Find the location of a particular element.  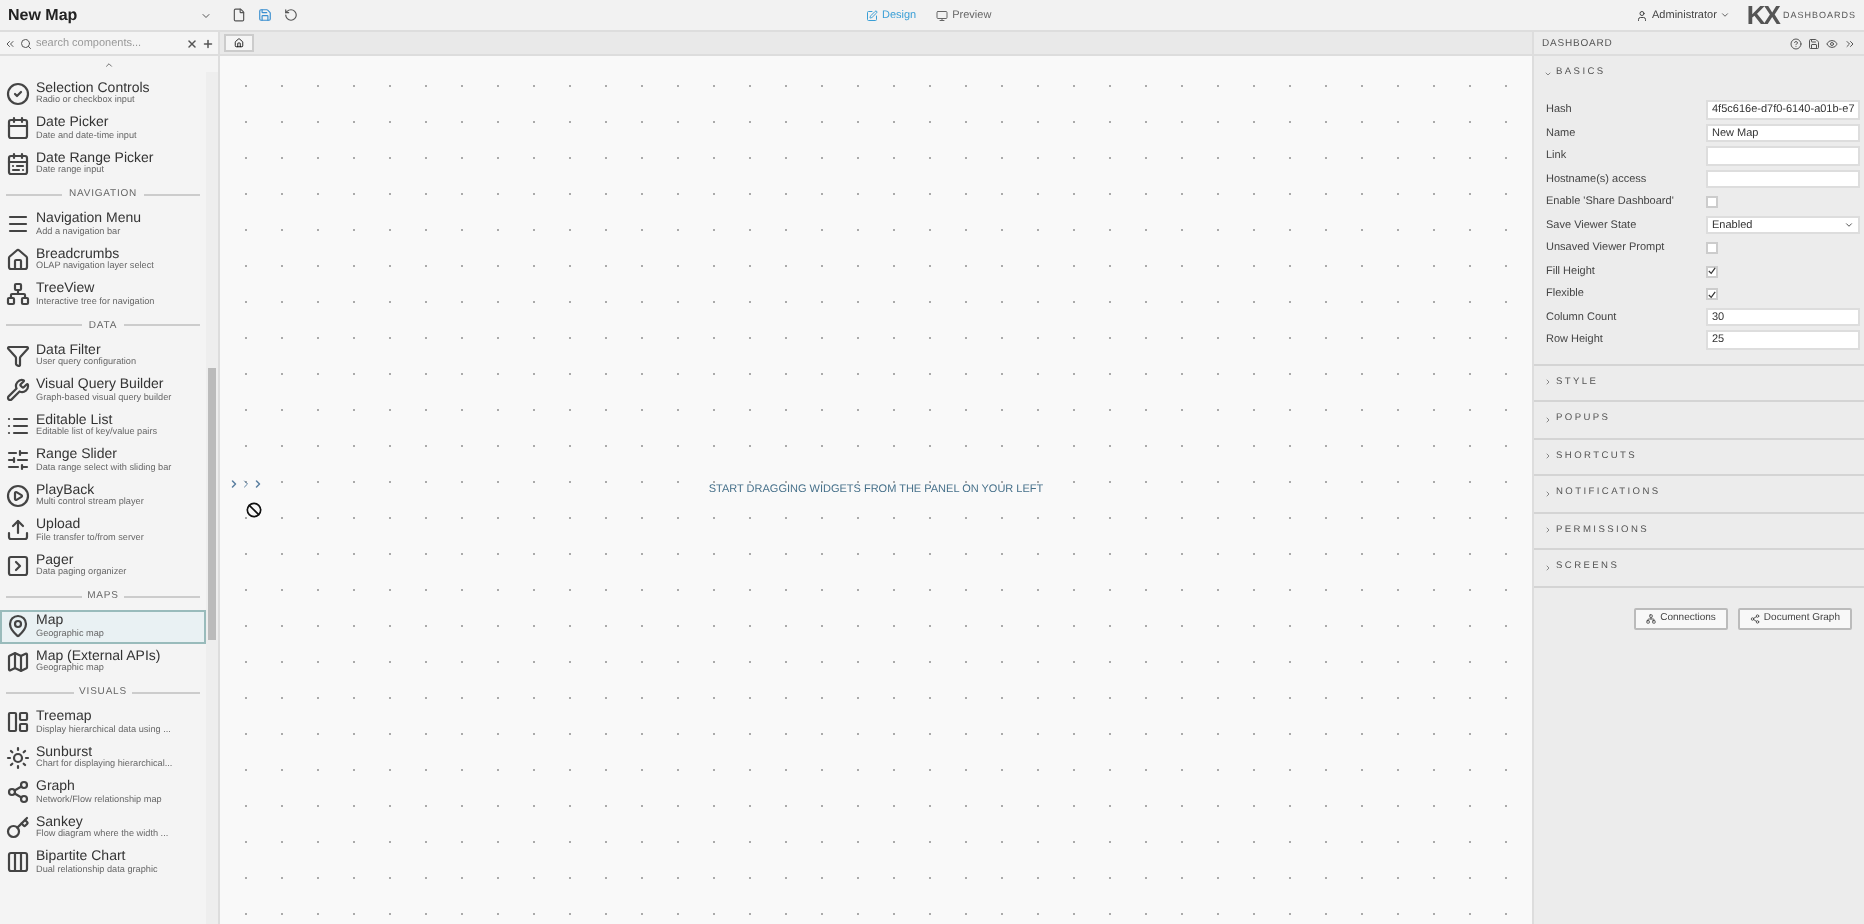

share-icon is located at coordinates (1754, 618).